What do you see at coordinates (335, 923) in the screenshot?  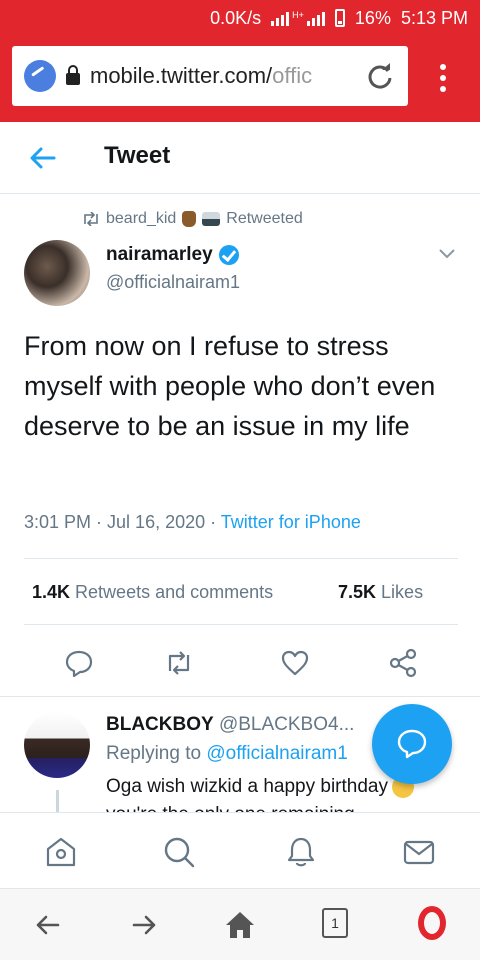 I see `tabs-icon: 1` at bounding box center [335, 923].